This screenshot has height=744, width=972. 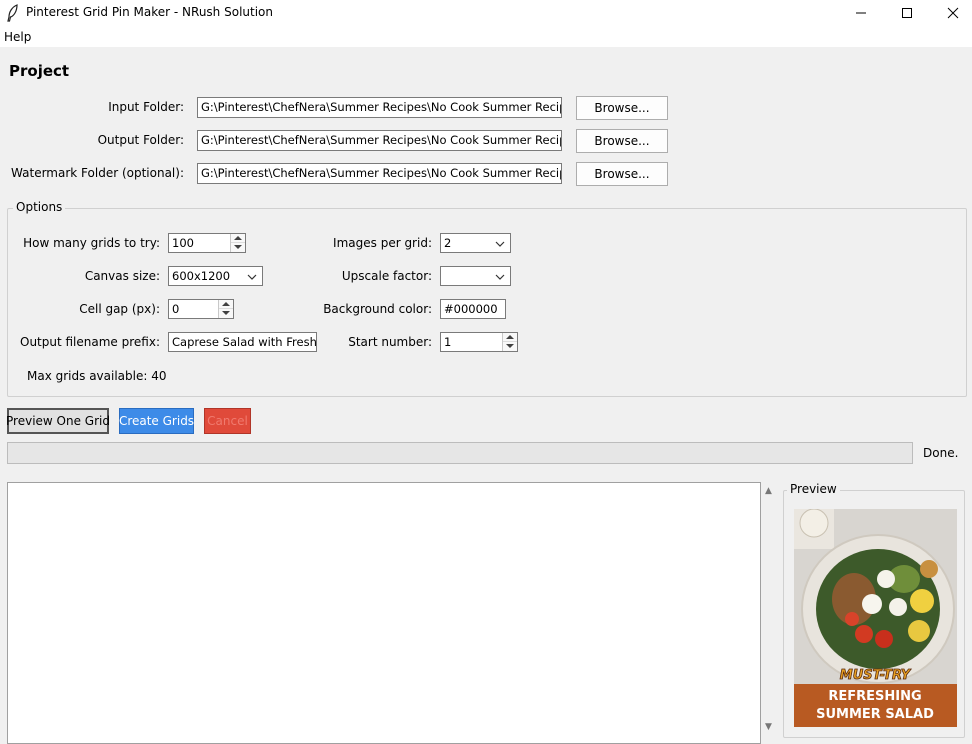 What do you see at coordinates (951, 13) in the screenshot?
I see `close-button` at bounding box center [951, 13].